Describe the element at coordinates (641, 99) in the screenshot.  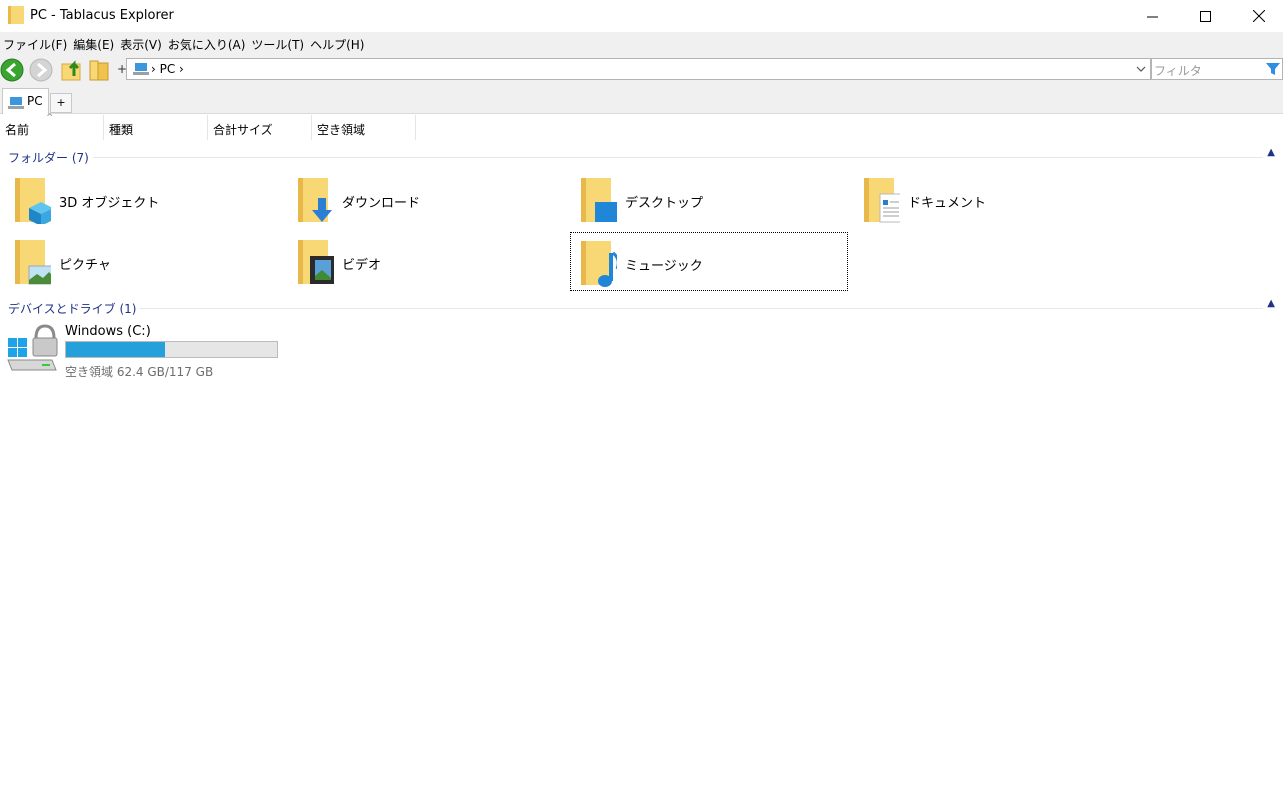
I see `tab-bar: PC +` at that location.